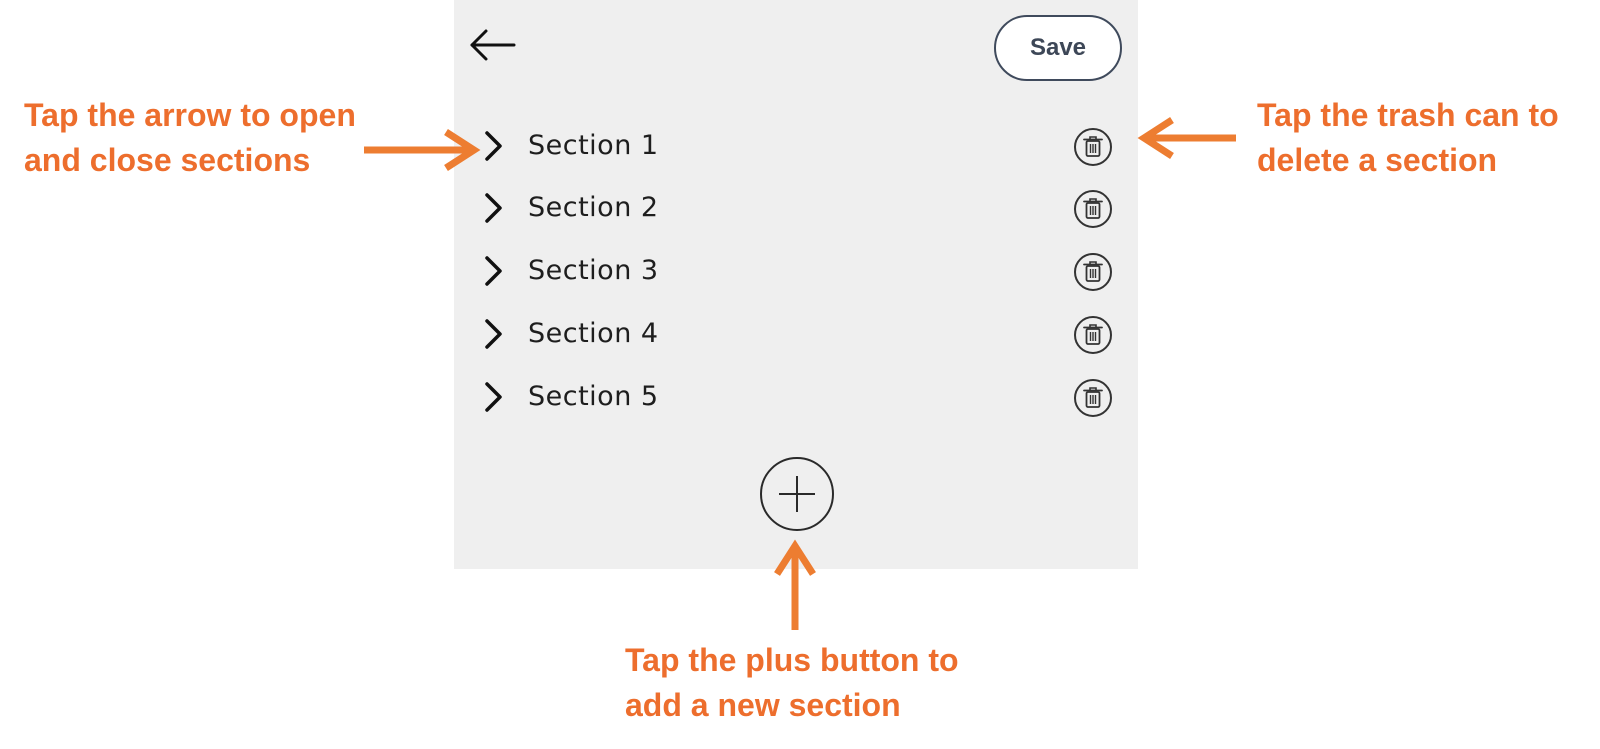 The width and height of the screenshot is (1600, 749). Describe the element at coordinates (796, 146) in the screenshot. I see `section-row-1: Section 1` at that location.